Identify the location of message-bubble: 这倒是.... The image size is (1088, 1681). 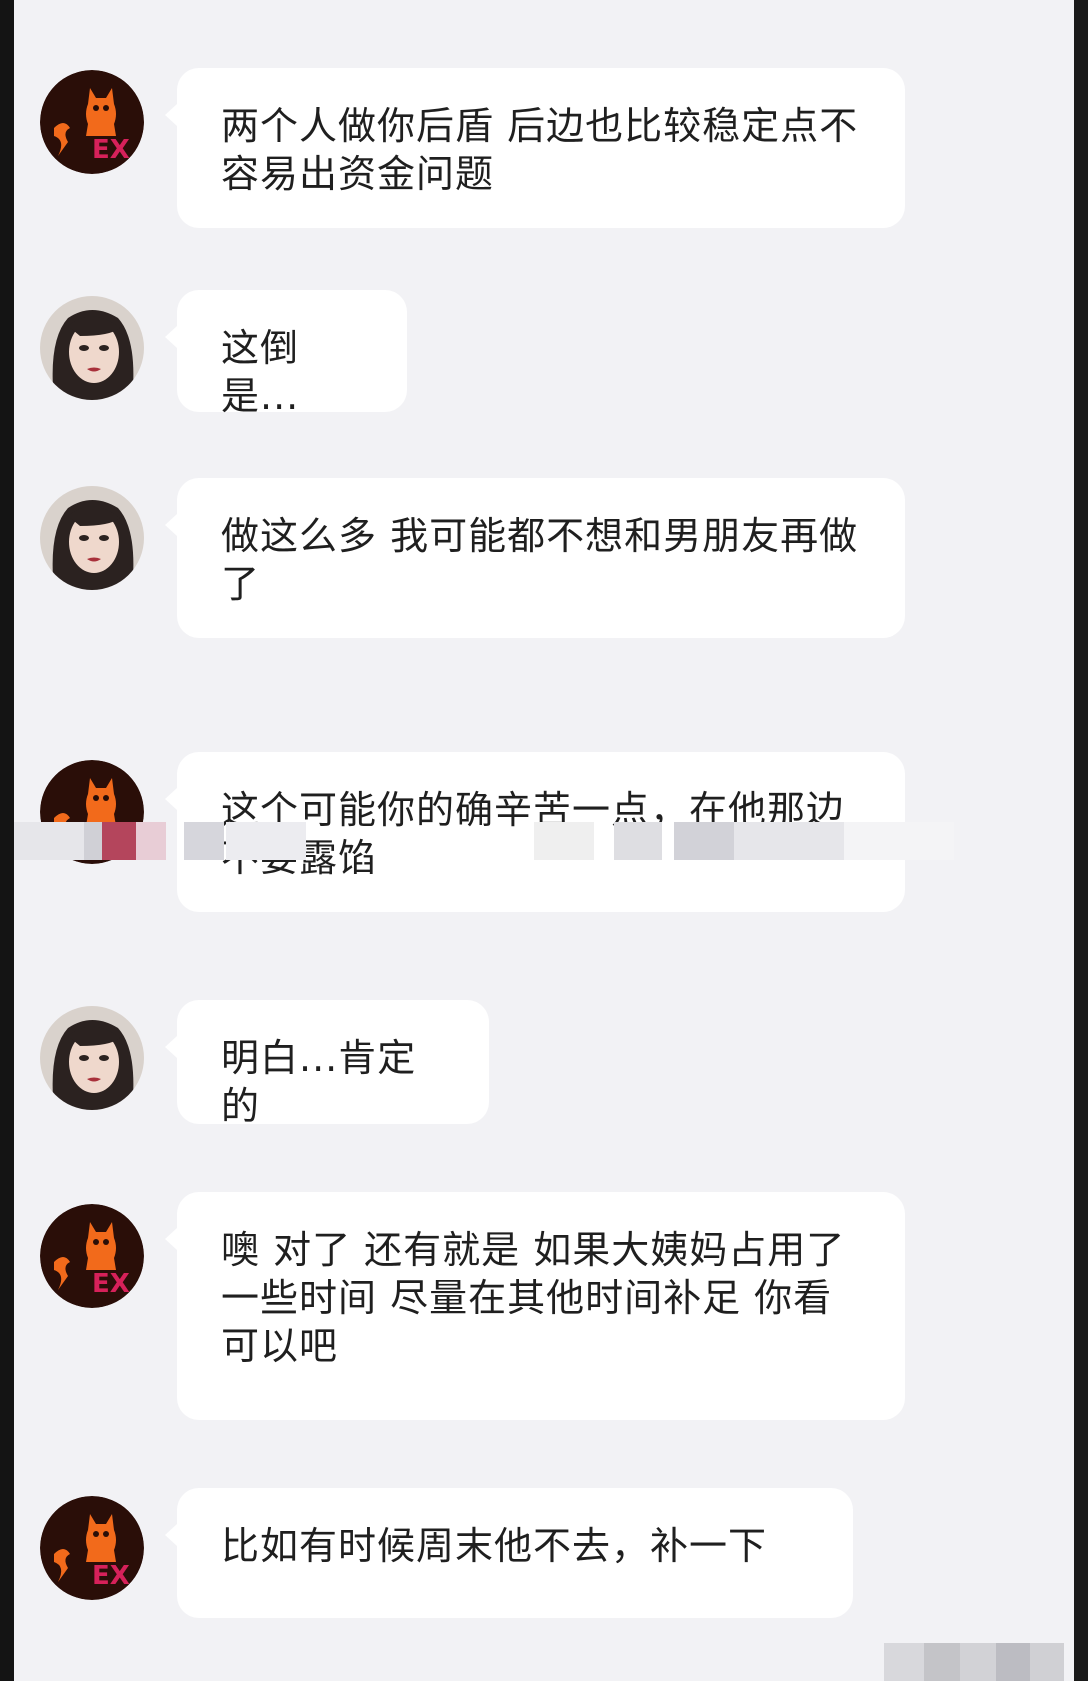
(286, 354).